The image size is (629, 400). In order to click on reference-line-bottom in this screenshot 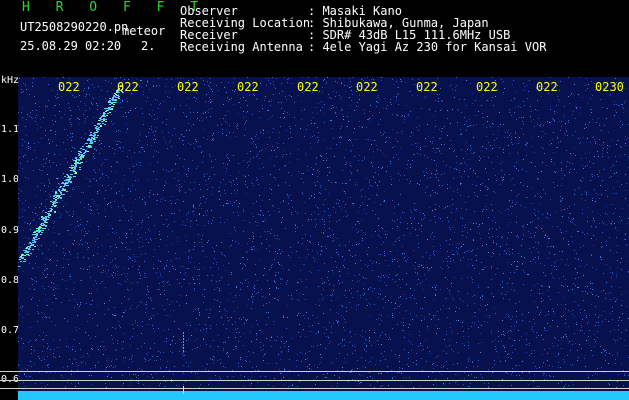, I will do `click(314, 388)`.